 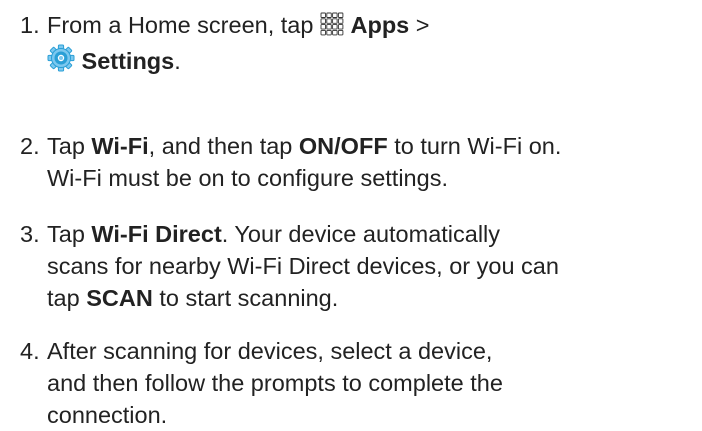 I want to click on step-number: 1., so click(x=30, y=25).